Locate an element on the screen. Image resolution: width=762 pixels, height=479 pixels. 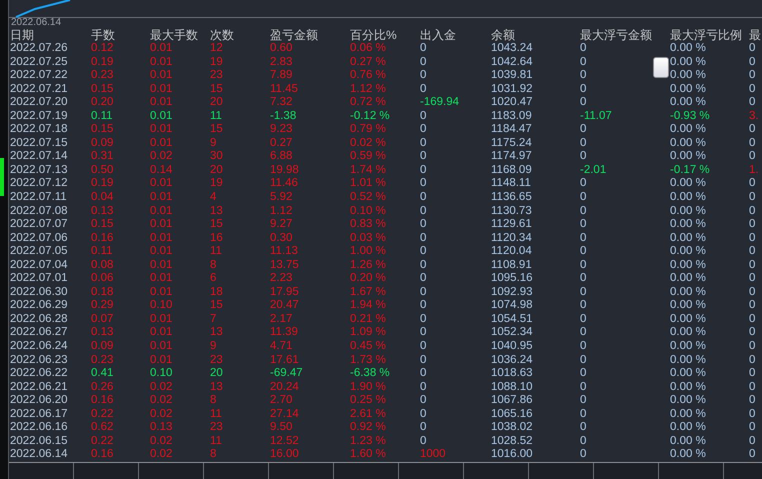
table-cell: 1.73 % is located at coordinates (368, 361).